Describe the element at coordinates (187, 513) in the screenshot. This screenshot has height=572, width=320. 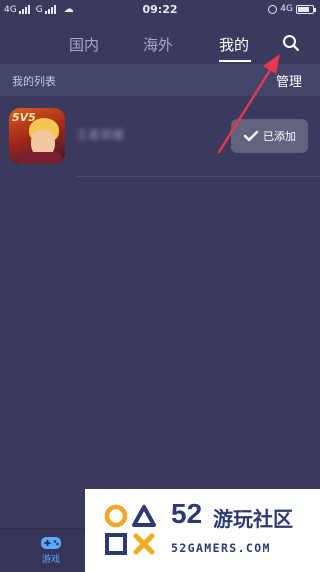
I see `logo-number: 52` at that location.